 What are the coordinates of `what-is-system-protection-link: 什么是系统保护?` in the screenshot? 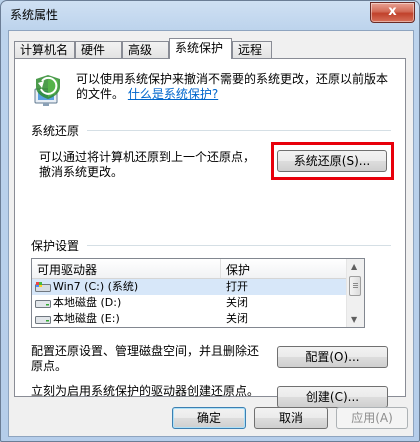 It's located at (173, 94).